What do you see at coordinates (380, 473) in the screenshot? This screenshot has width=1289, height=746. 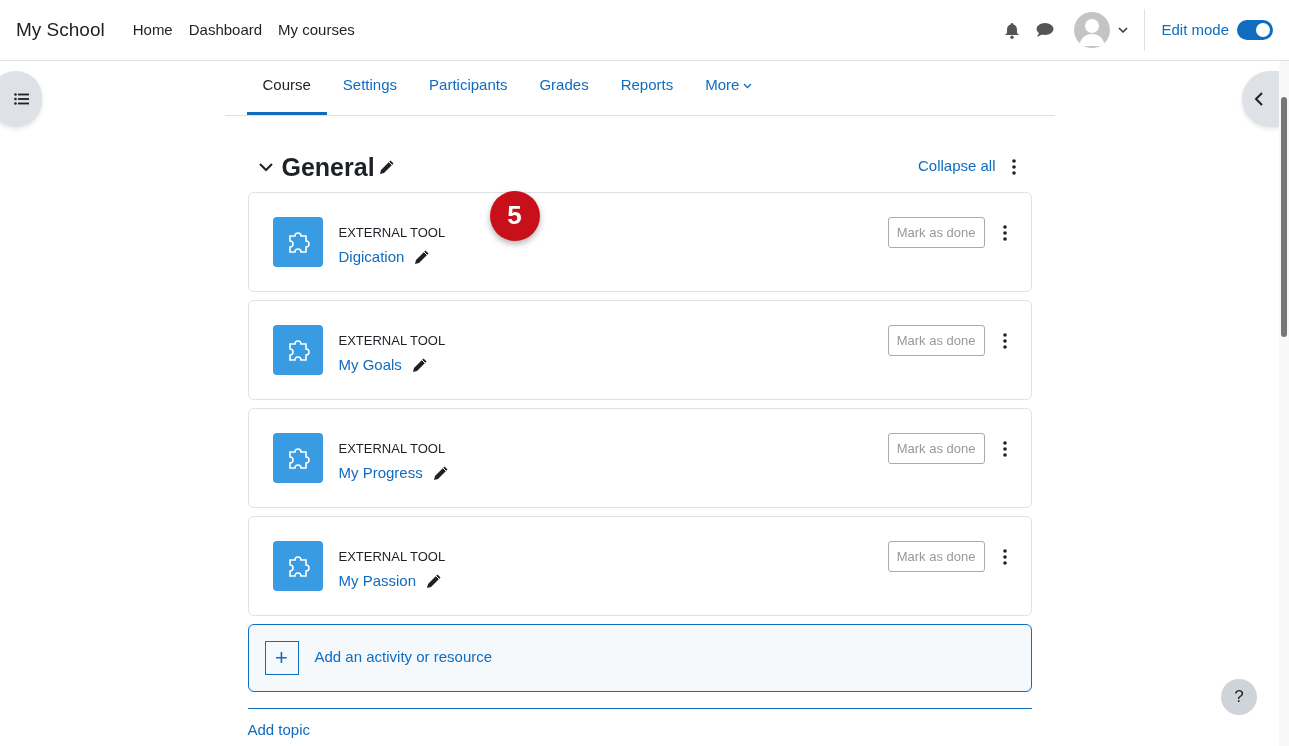 I see `activity-link: My Progress` at bounding box center [380, 473].